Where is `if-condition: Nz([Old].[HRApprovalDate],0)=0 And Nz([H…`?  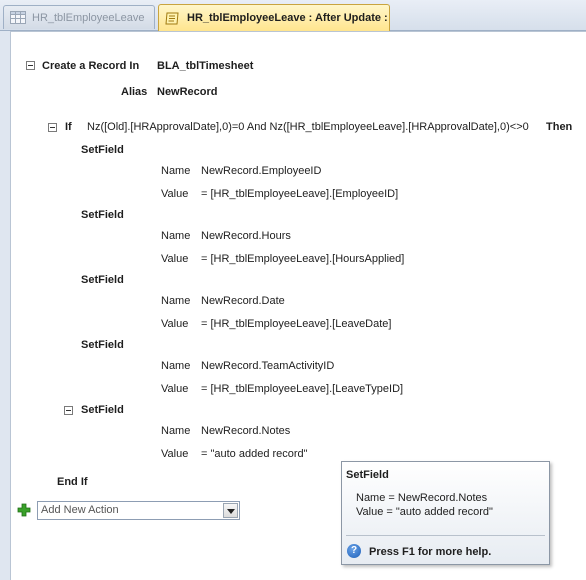
if-condition: Nz([Old].[HRApprovalDate],0)=0 And Nz([H… is located at coordinates (308, 127).